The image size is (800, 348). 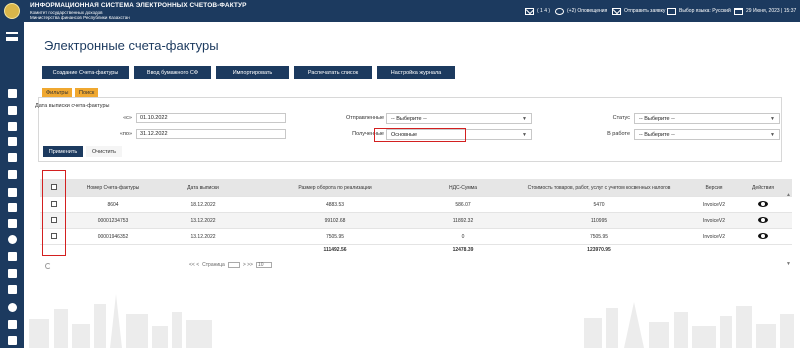 I want to click on table-totals-row: 111492.56 12478.39 123970.95, so click(x=416, y=249).